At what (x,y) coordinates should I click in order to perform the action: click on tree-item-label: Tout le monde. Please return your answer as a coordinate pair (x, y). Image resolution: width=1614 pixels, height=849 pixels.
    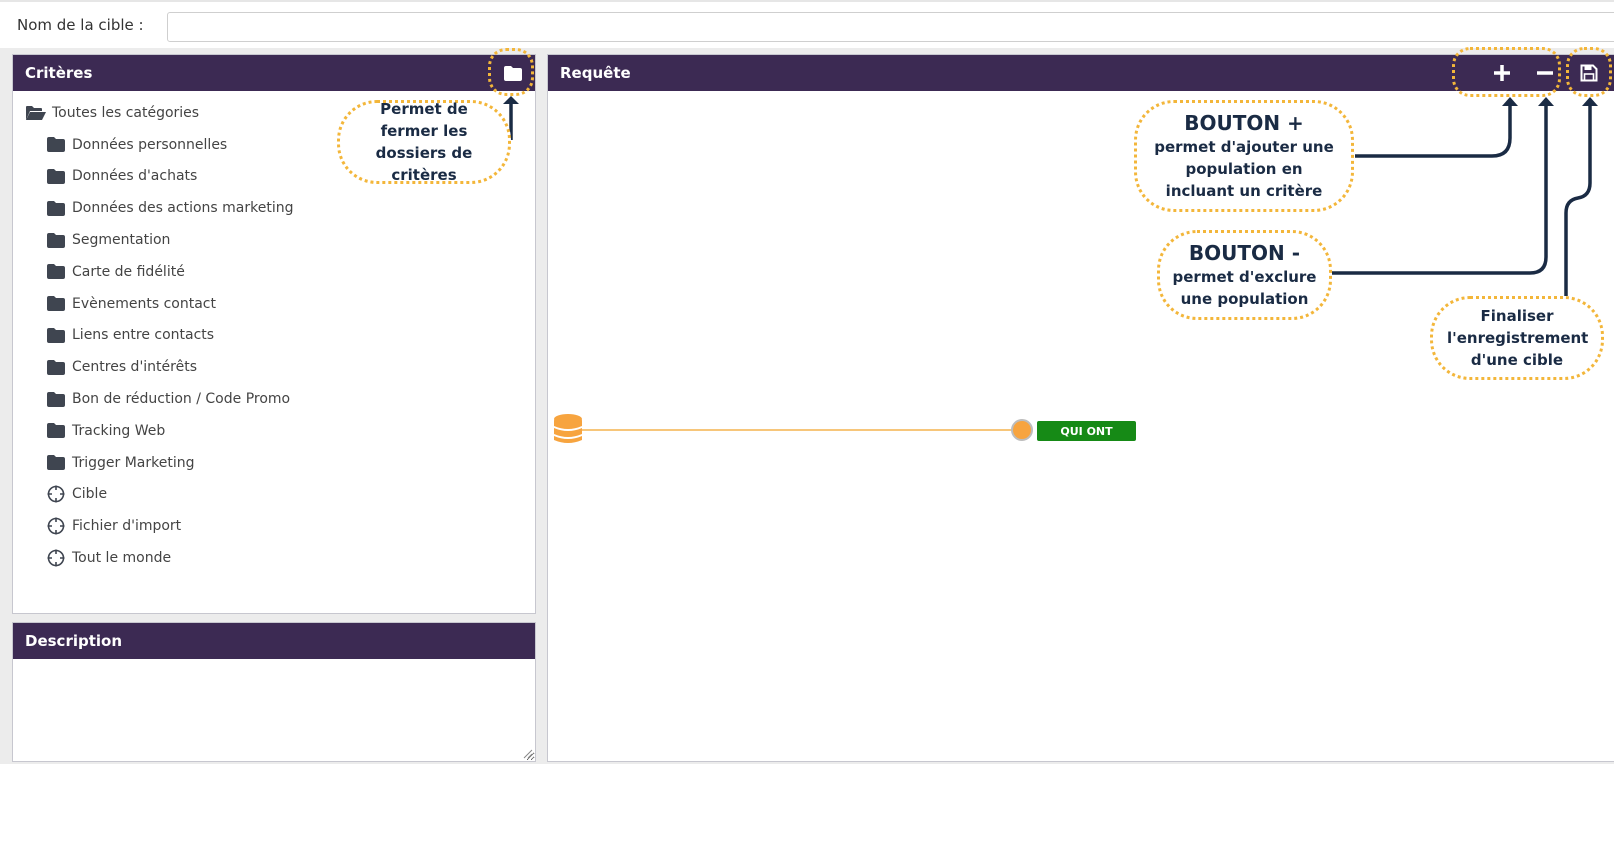
    Looking at the image, I should click on (122, 558).